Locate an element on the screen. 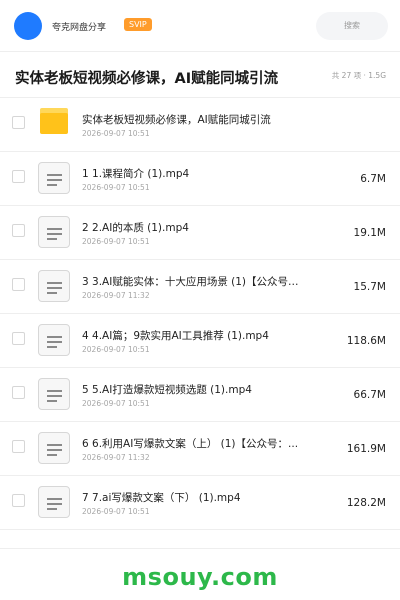 The height and width of the screenshot is (600, 400). file-name: 5 5.AI打造爆款短视频选题 (1).mp4 is located at coordinates (194, 389).